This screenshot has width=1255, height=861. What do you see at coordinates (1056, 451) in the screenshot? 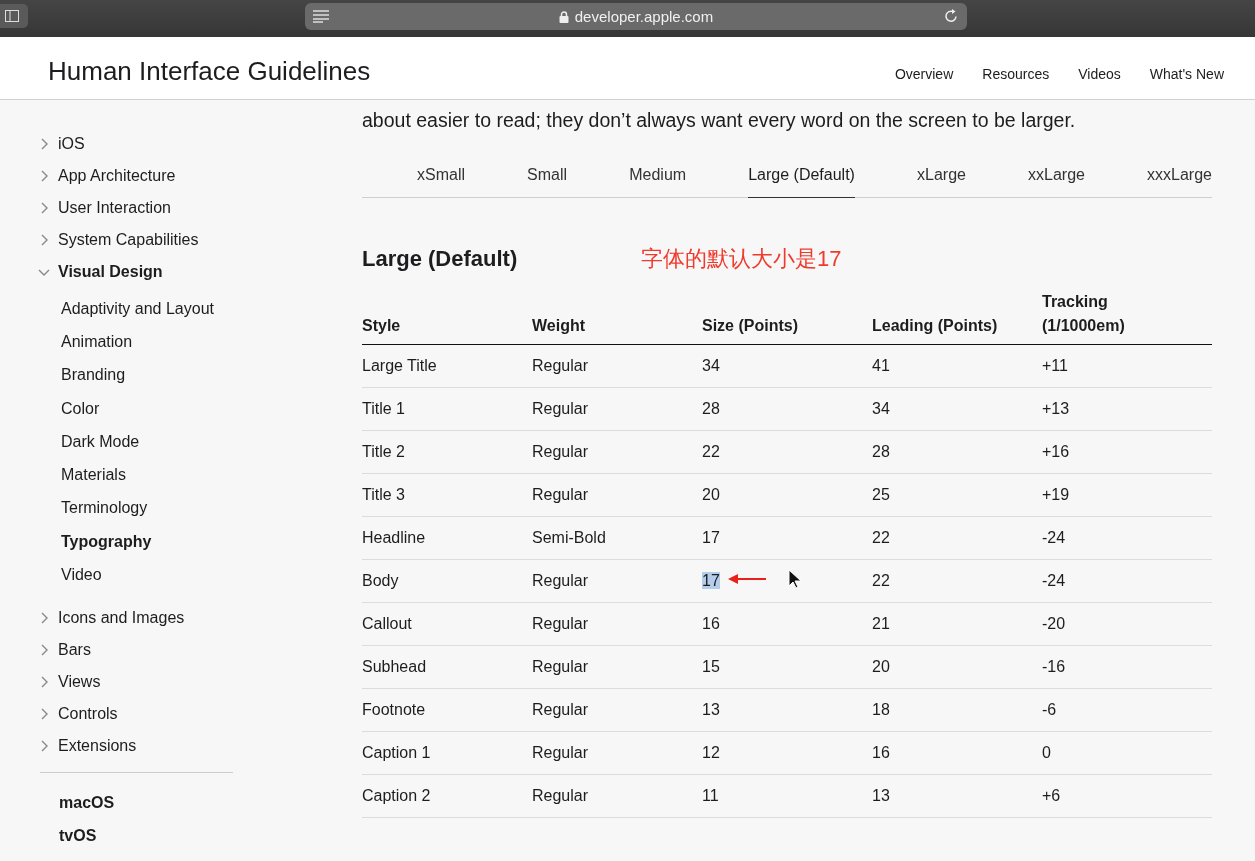
I see `table-cell: +16` at bounding box center [1056, 451].